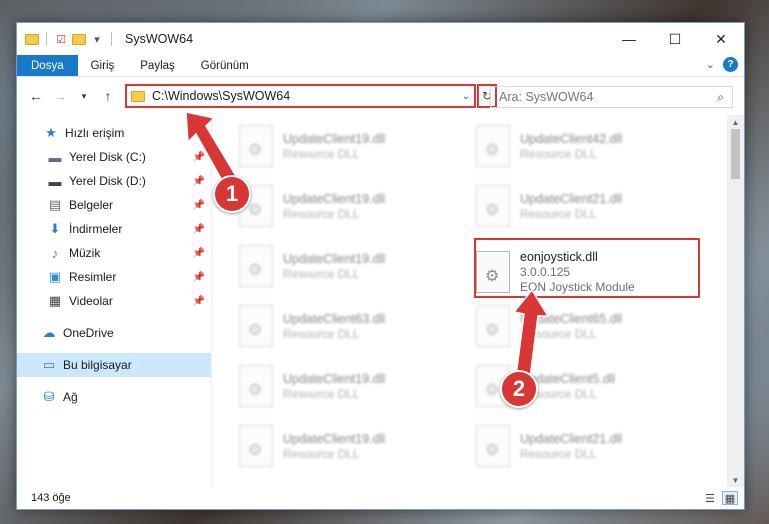 The height and width of the screenshot is (524, 769). I want to click on sidebar-item-label: Bu bilgisayar, so click(97, 365).